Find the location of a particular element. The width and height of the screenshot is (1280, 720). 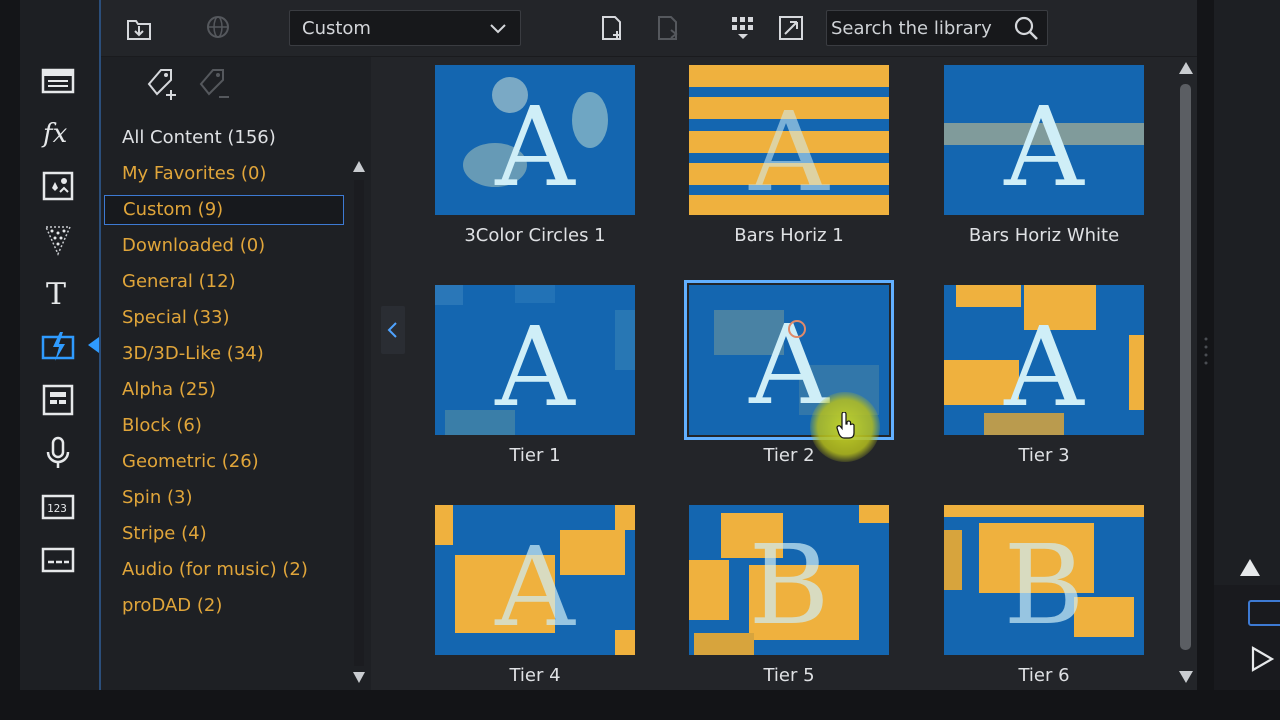

chapter-icon: 123 is located at coordinates (58, 507).